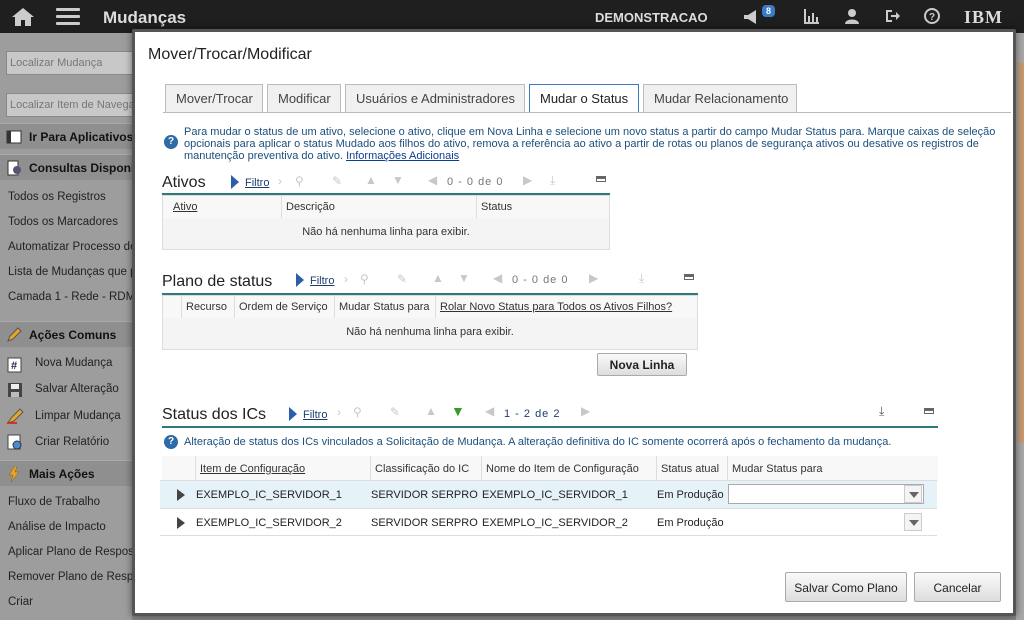  What do you see at coordinates (957, 587) in the screenshot?
I see `cancel-button: Cancelar` at bounding box center [957, 587].